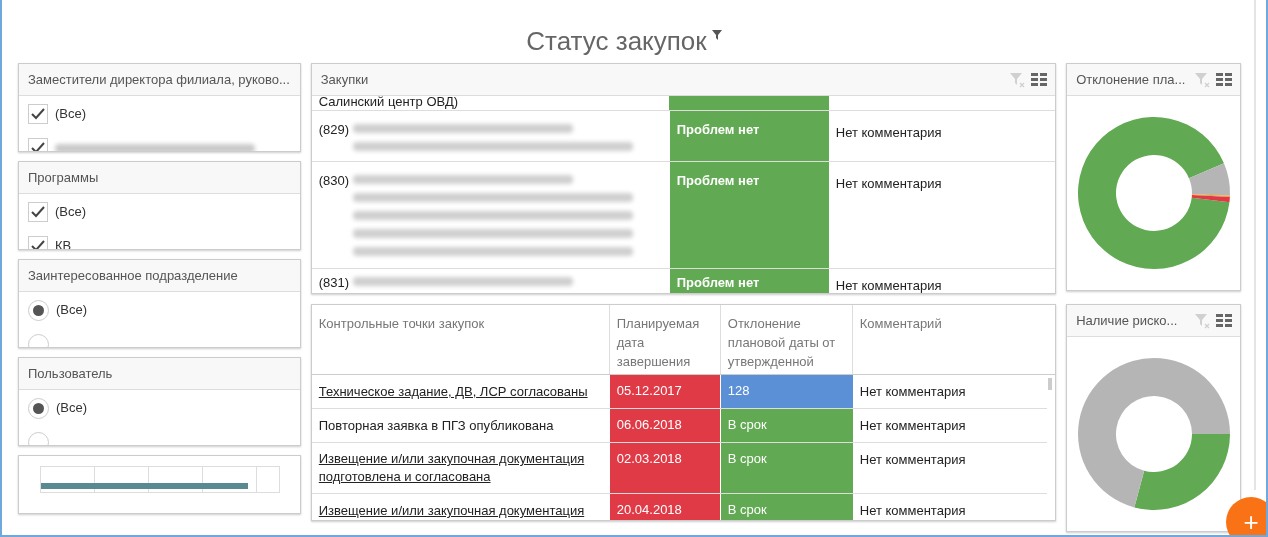 Image resolution: width=1268 pixels, height=537 pixels. What do you see at coordinates (70, 373) in the screenshot?
I see `filter-title: Пользователь` at bounding box center [70, 373].